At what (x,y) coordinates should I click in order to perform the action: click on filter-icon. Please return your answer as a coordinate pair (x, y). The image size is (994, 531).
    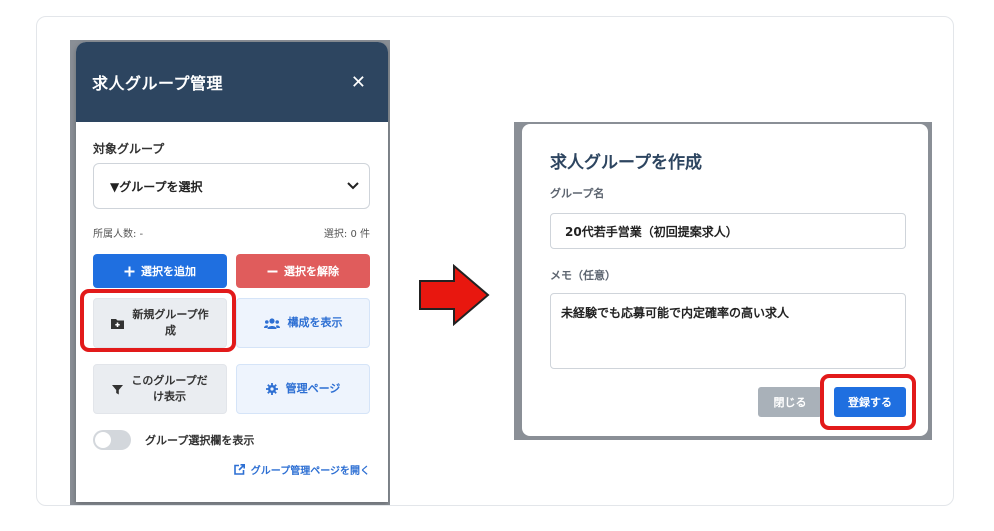
    Looking at the image, I should click on (118, 389).